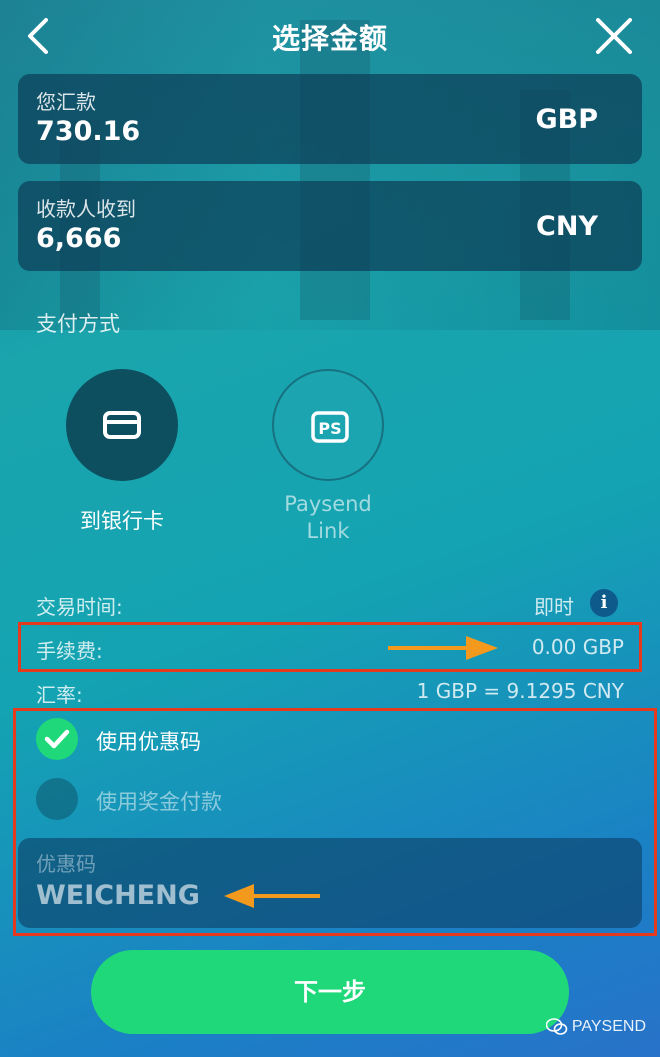 This screenshot has width=660, height=1057. I want to click on watermark: PAYSEND, so click(595, 1027).